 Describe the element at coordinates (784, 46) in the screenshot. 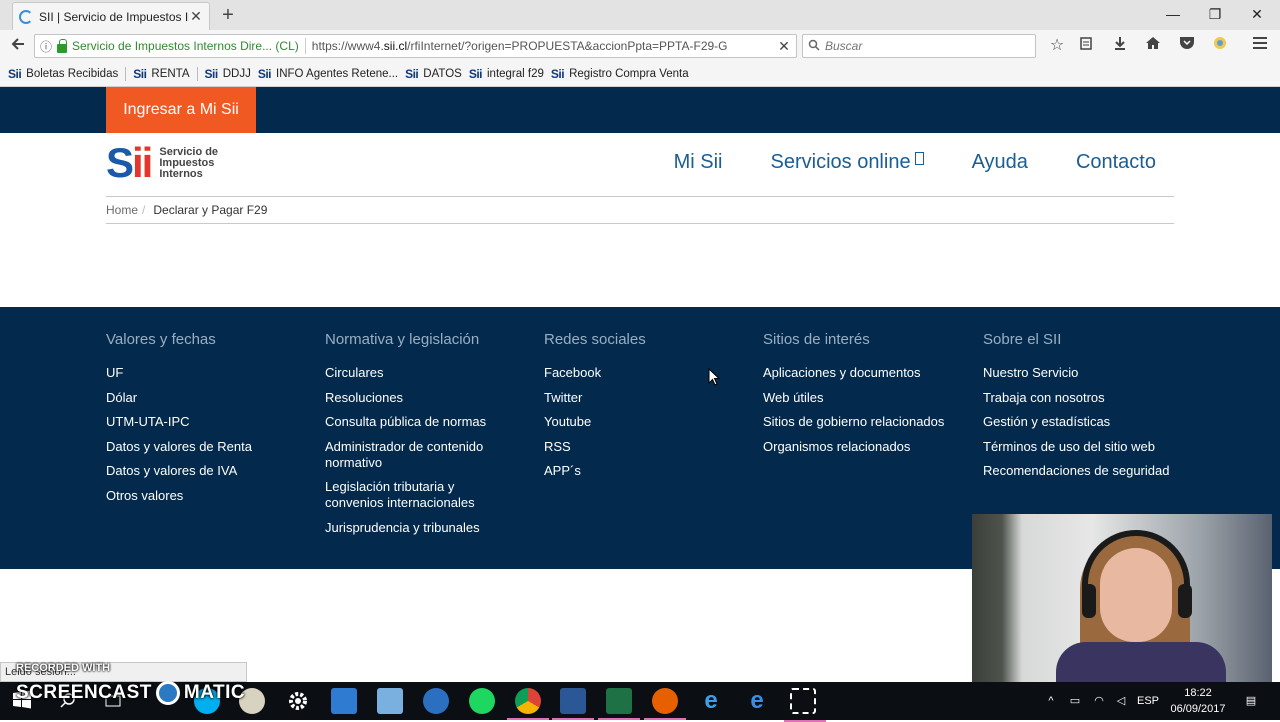

I see `stop-loading-icon: ✕` at that location.